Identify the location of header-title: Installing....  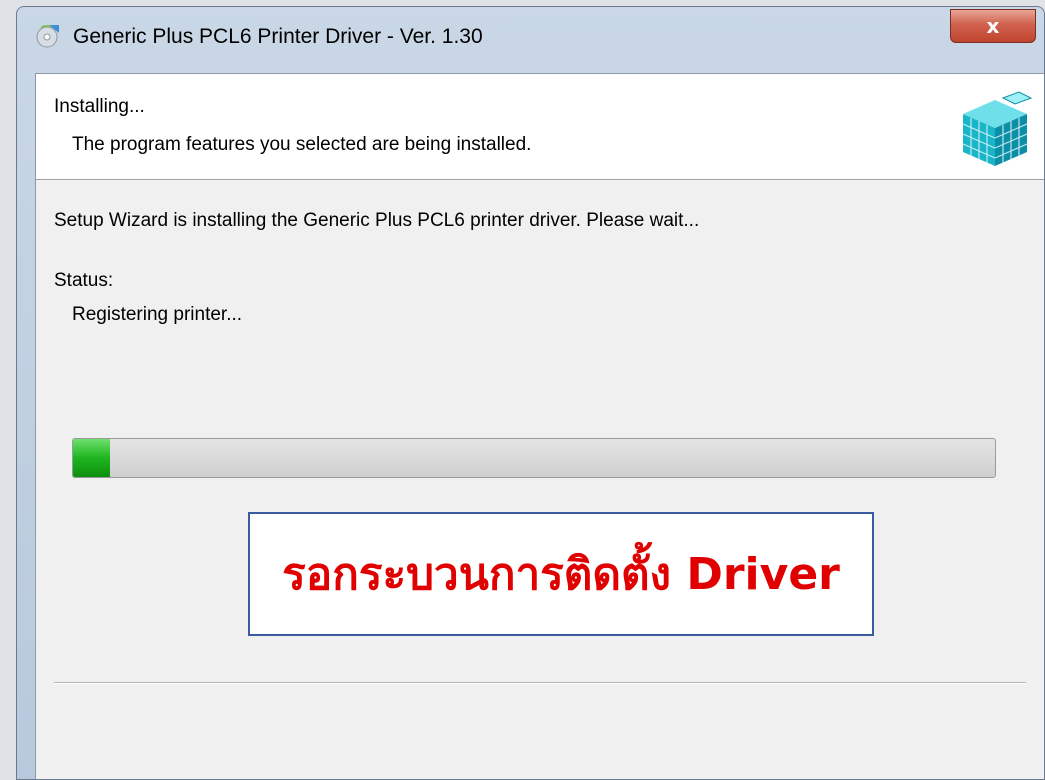
(99, 106).